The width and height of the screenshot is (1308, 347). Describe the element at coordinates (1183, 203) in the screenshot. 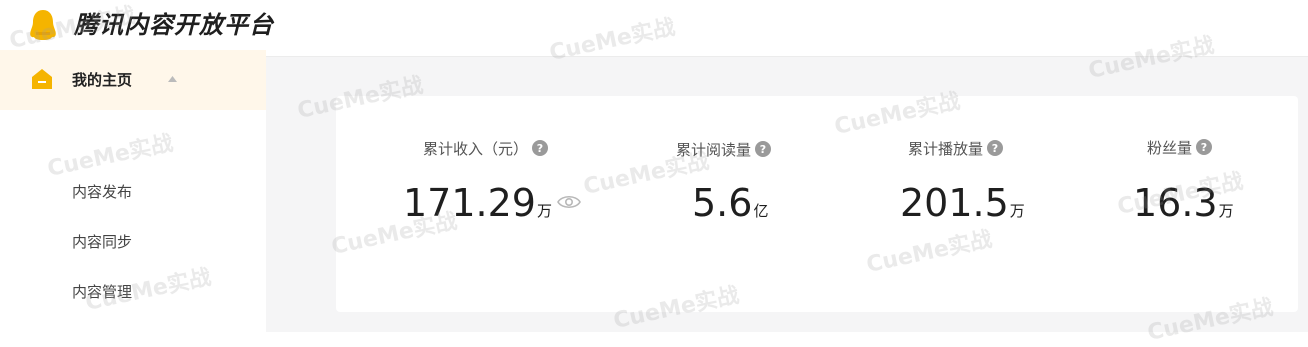

I see `stat-value-fans: 16.3万` at that location.